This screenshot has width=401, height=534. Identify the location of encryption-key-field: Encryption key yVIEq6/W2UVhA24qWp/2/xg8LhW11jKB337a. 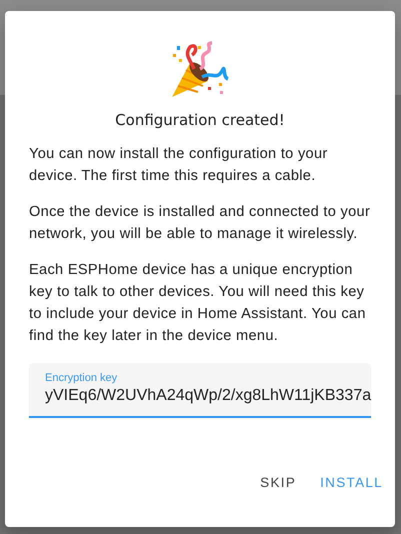
(200, 390).